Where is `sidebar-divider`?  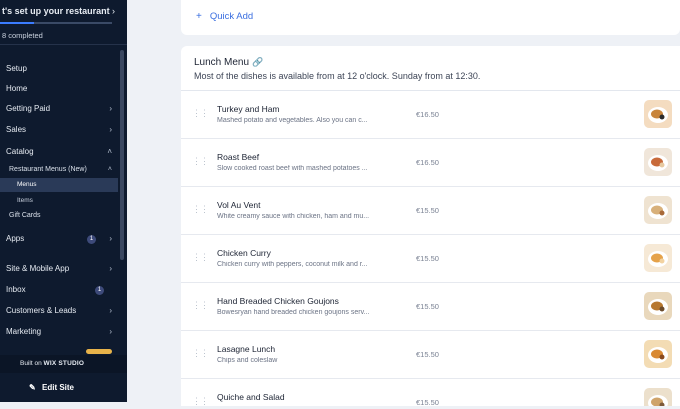
sidebar-divider is located at coordinates (63, 44).